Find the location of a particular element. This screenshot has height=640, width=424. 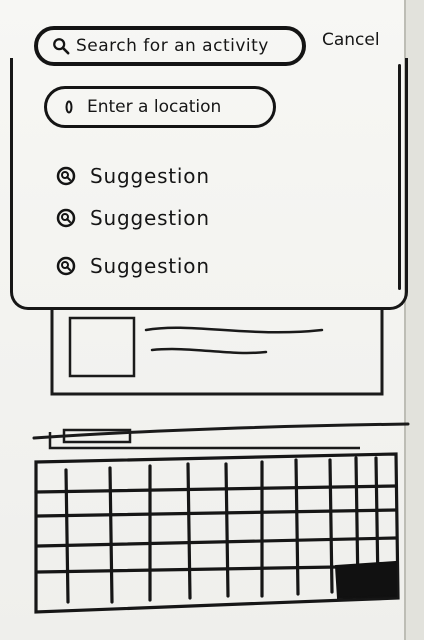

search-placeholder: Search for an activity is located at coordinates (172, 46).